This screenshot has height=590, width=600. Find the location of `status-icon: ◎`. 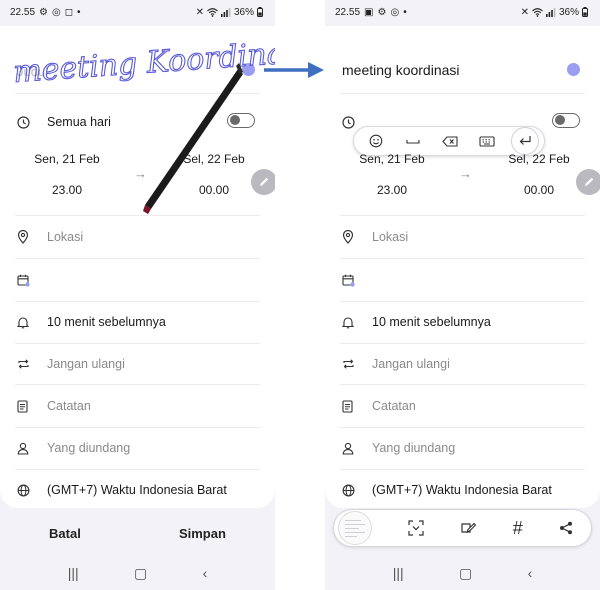

status-icon: ◎ is located at coordinates (56, 12).